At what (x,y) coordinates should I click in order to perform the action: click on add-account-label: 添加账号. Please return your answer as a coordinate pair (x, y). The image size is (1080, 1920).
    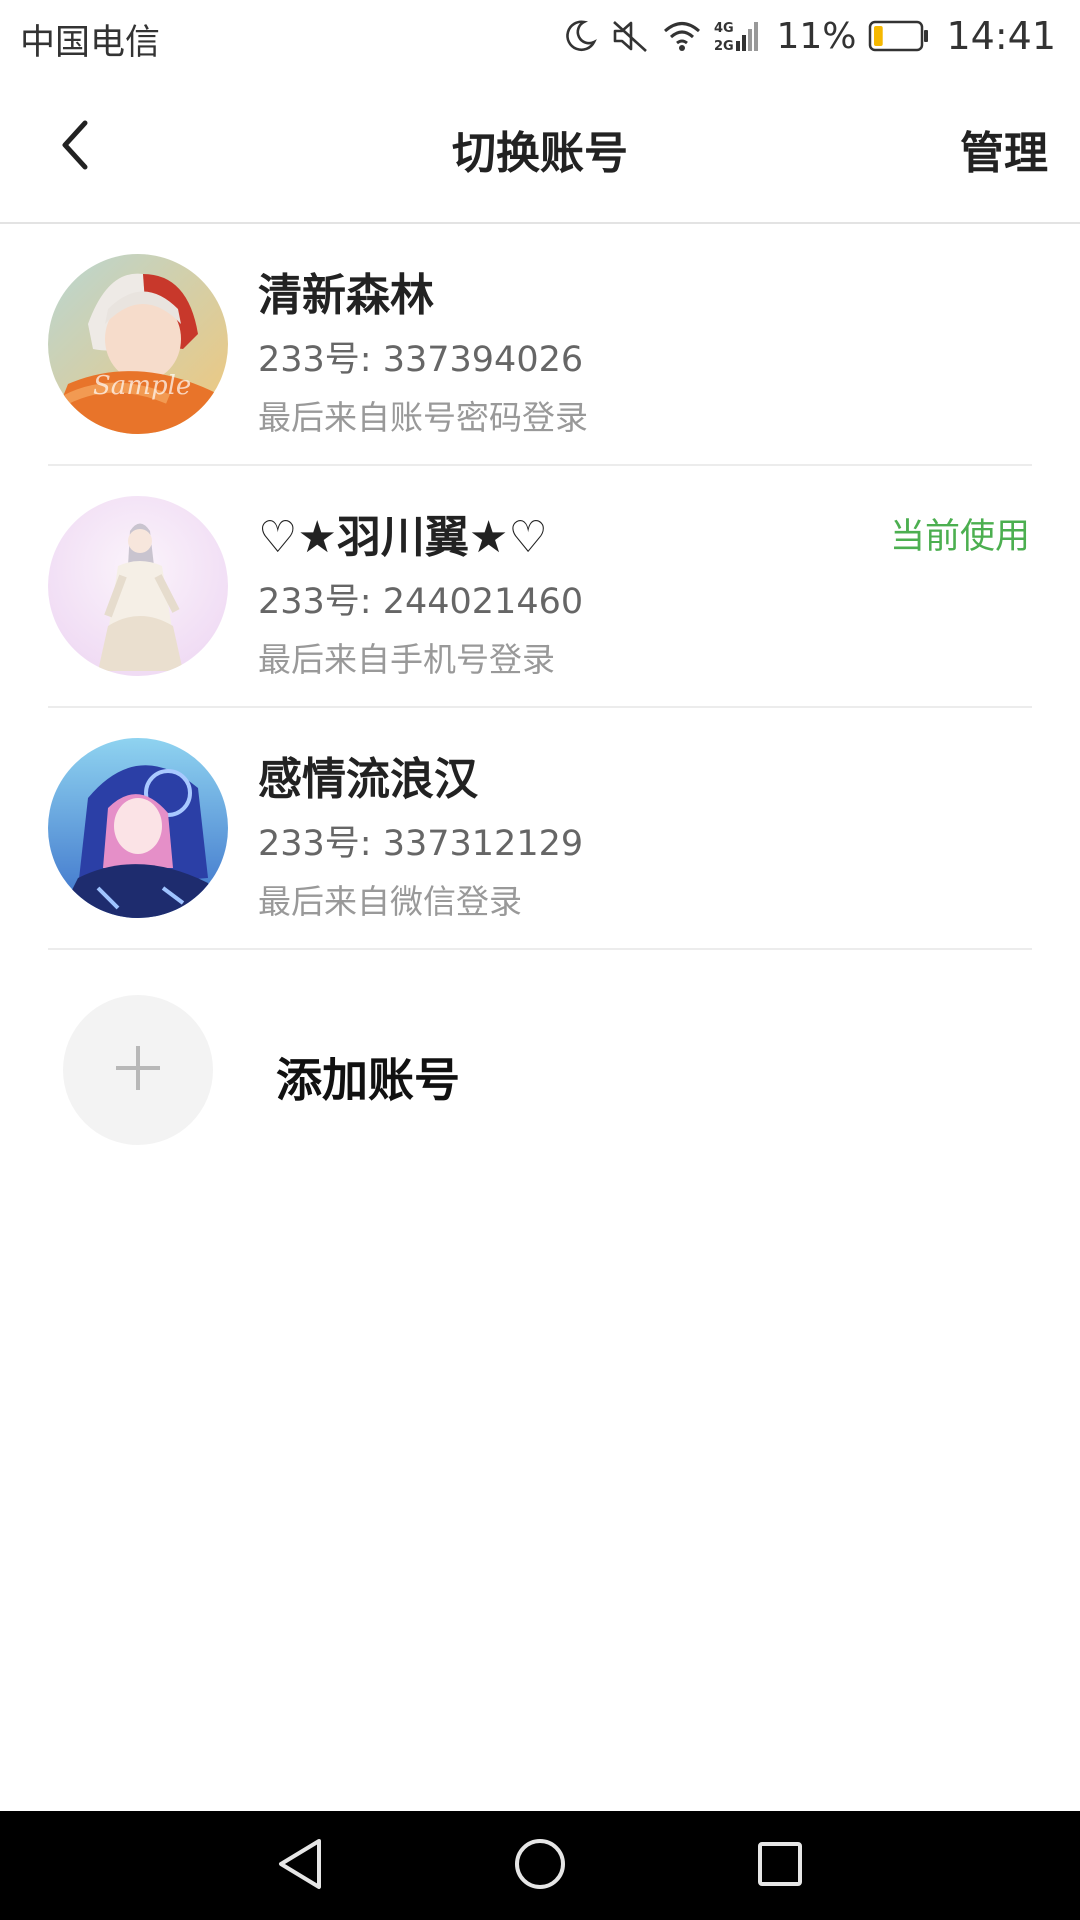
    Looking at the image, I should click on (368, 1080).